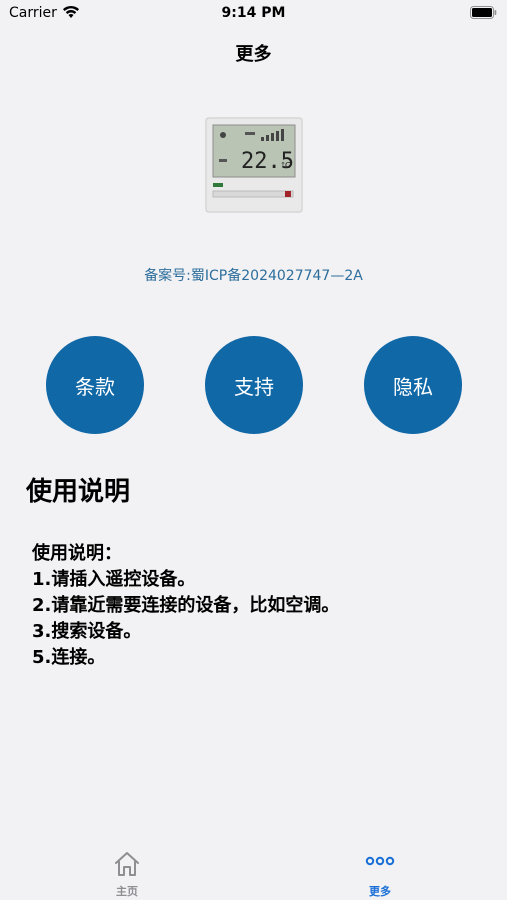 The width and height of the screenshot is (507, 900). I want to click on battery-icon, so click(483, 12).